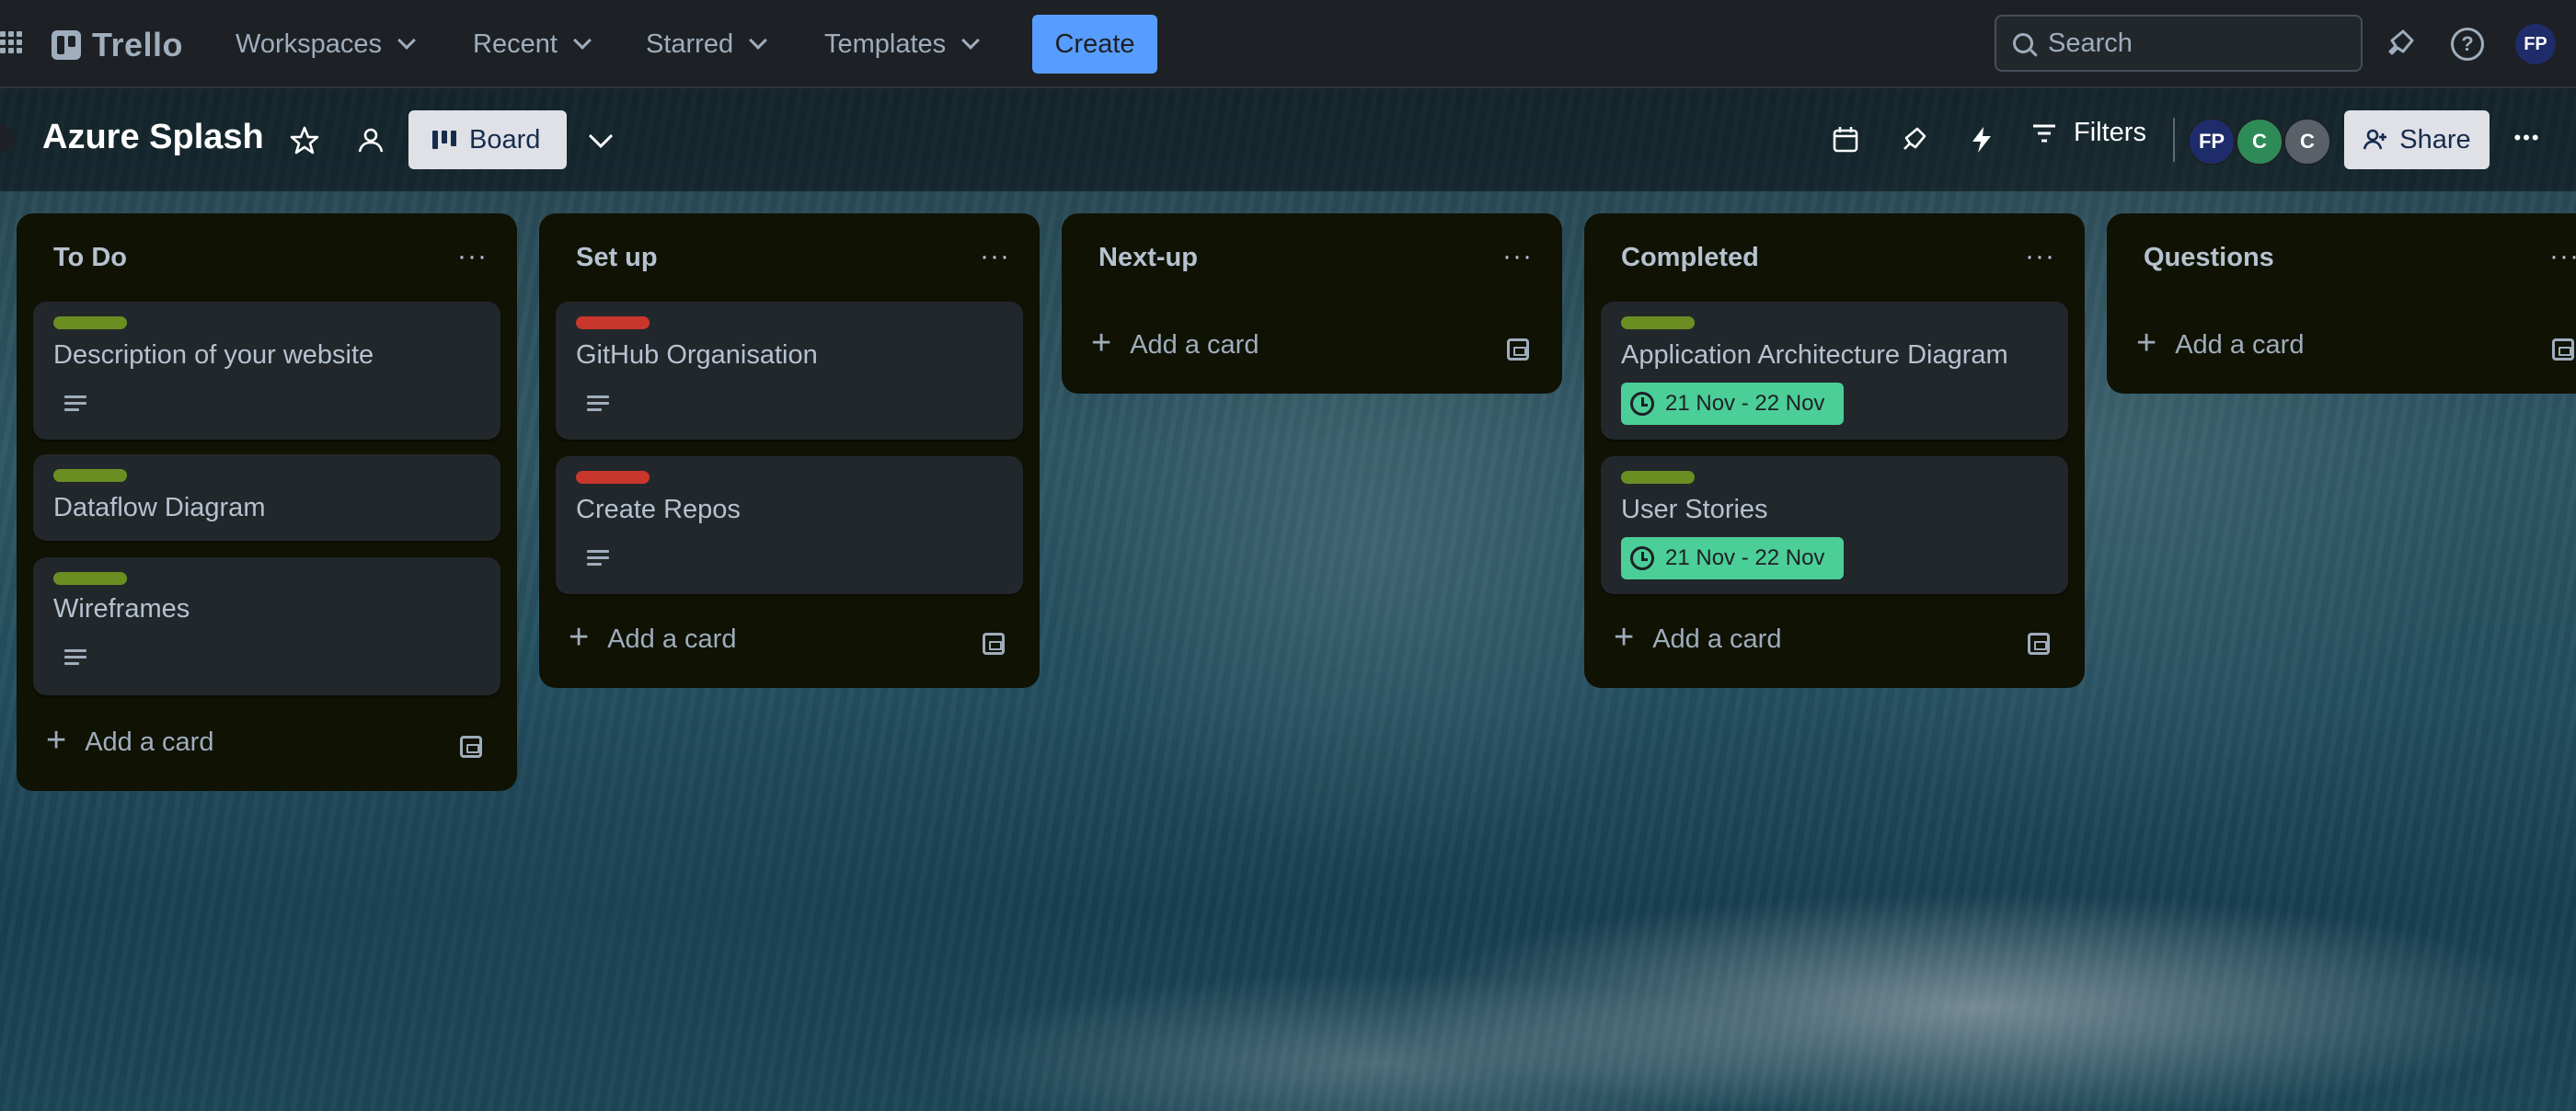 The image size is (2576, 1111). I want to click on nav-menu-workspaces: Workspaces, so click(326, 44).